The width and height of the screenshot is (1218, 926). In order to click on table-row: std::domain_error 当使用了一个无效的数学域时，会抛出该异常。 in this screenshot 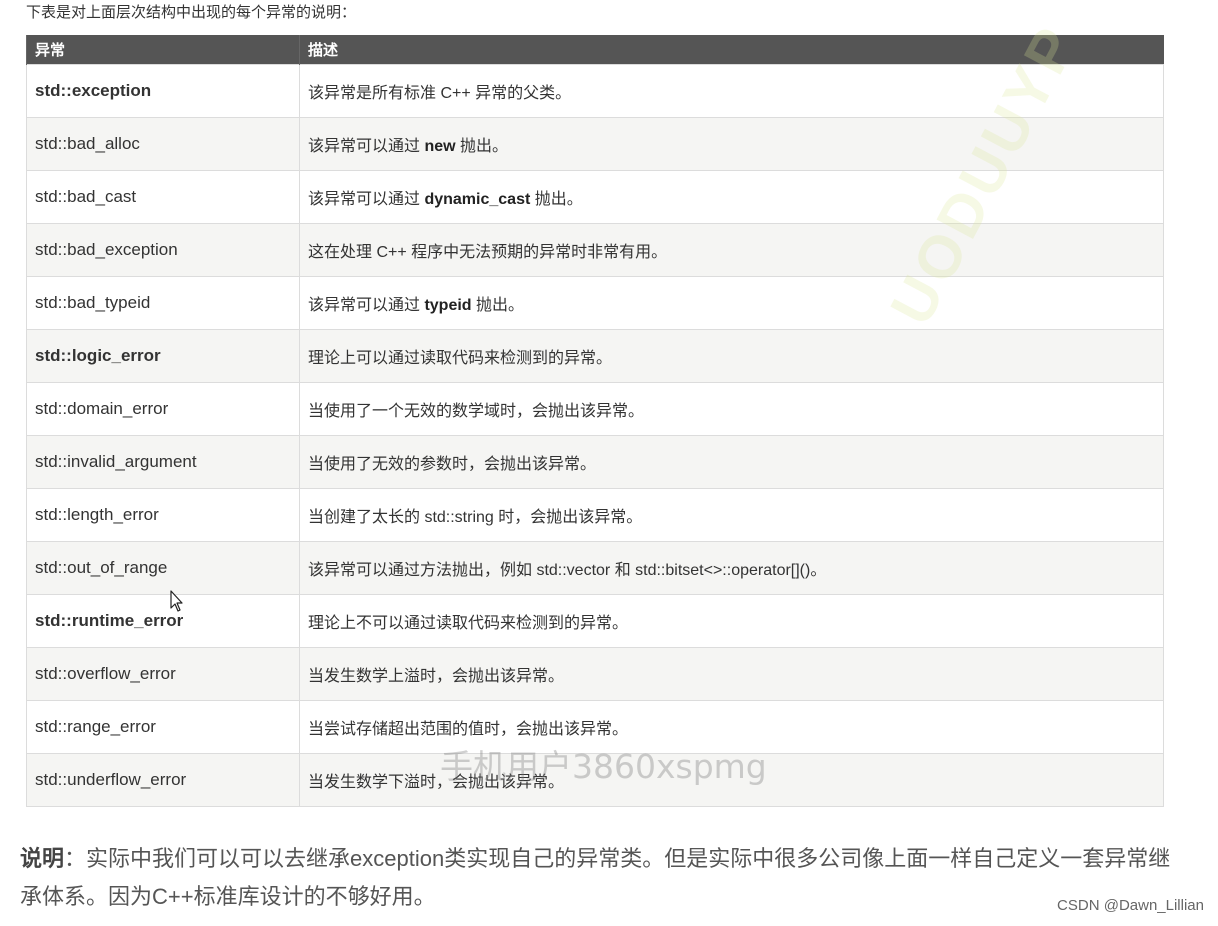, I will do `click(595, 409)`.